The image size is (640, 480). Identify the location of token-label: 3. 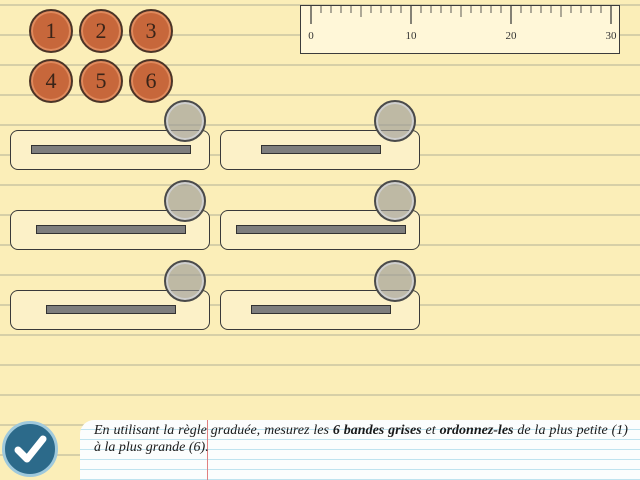
(151, 30).